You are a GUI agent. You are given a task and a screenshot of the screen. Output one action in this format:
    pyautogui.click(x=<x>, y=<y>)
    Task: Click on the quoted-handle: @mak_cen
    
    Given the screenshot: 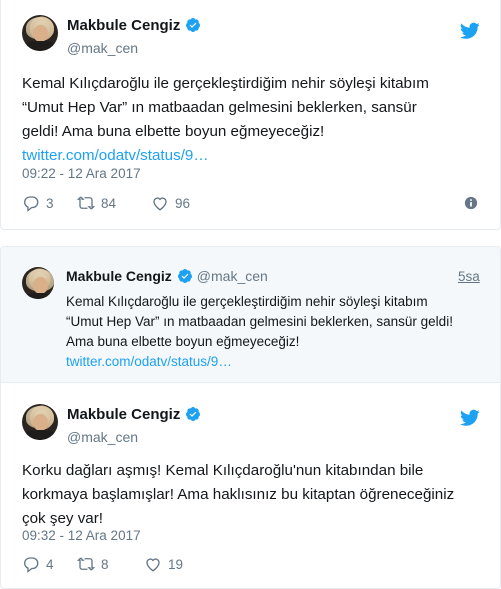 What is the action you would take?
    pyautogui.click(x=232, y=276)
    